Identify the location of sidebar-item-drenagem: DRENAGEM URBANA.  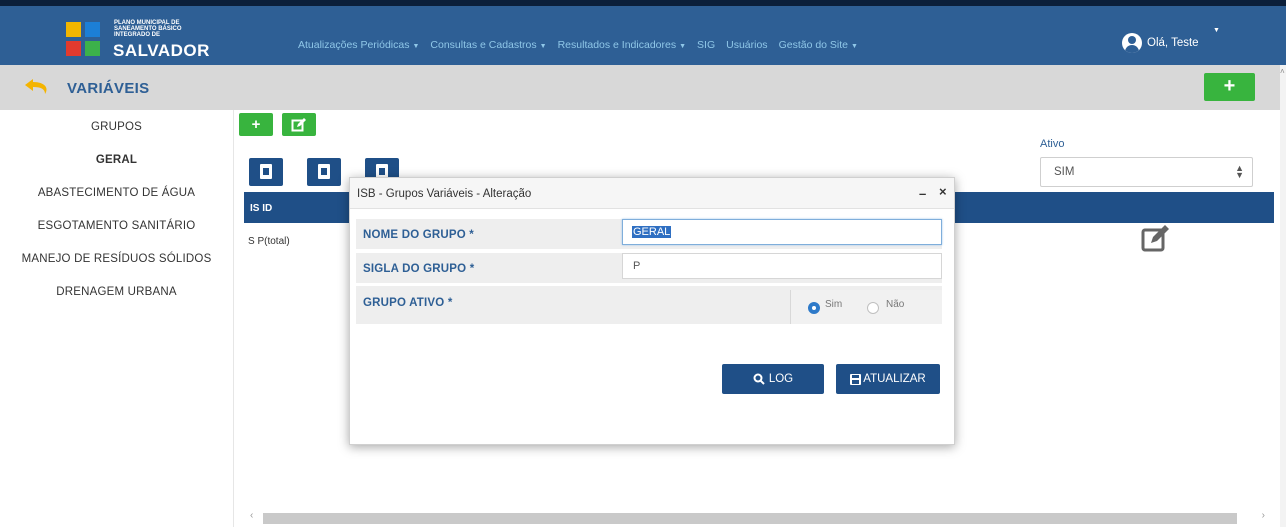
(116, 292).